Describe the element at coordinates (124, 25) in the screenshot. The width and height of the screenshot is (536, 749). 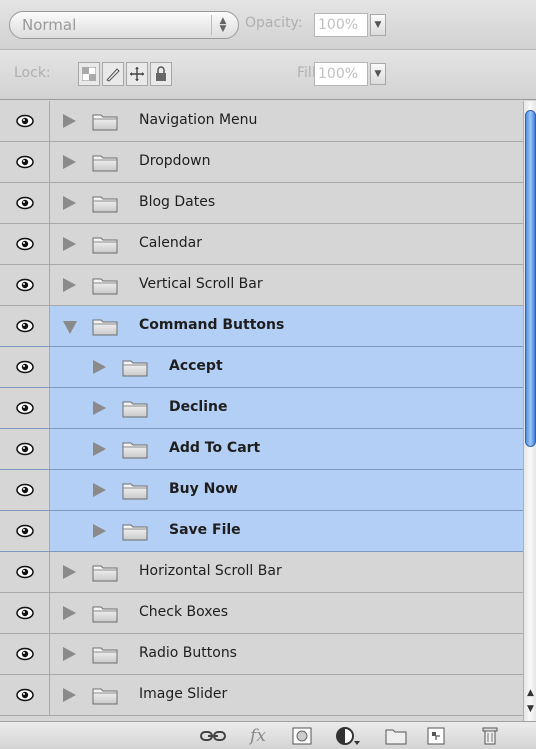
I see `blend-mode-select: Normal ▲ ▼` at that location.